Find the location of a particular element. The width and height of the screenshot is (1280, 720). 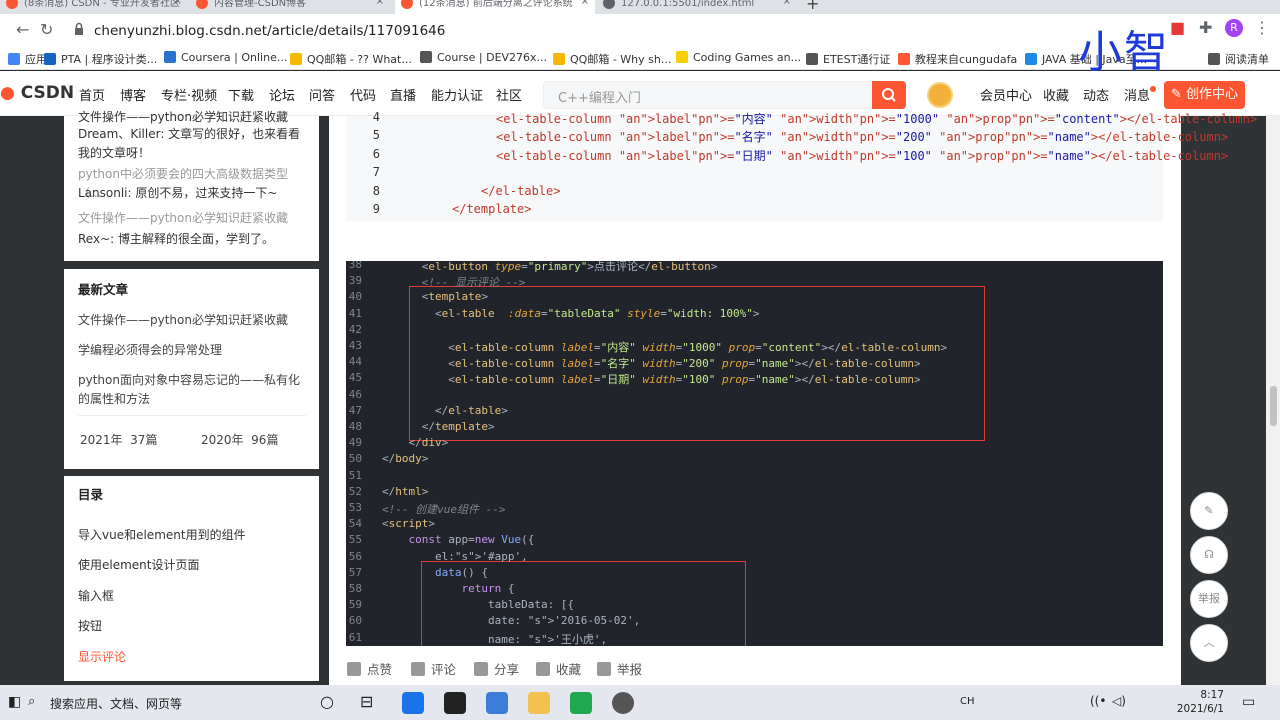

line-number: 39 is located at coordinates (355, 281).